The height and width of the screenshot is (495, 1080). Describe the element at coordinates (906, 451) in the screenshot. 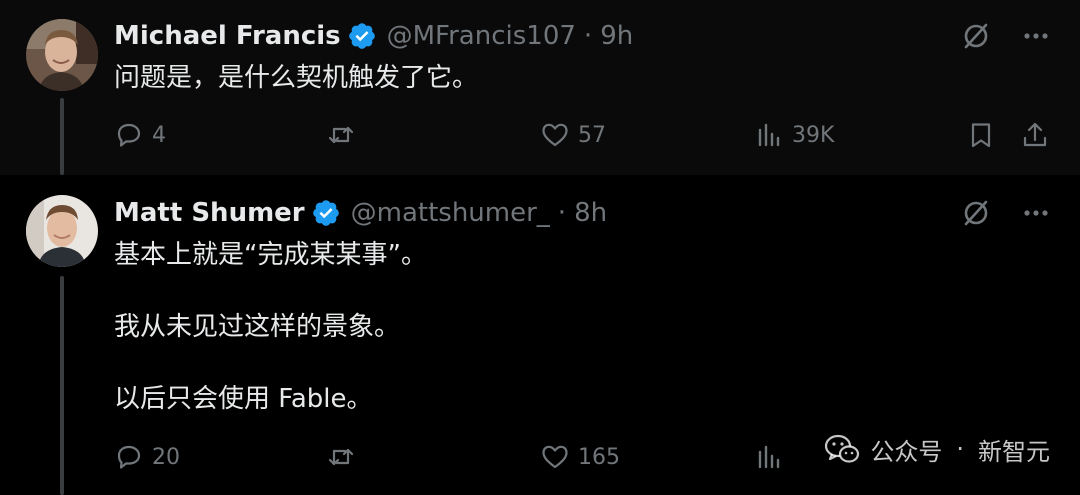

I see `watermark-label: 公众号` at that location.